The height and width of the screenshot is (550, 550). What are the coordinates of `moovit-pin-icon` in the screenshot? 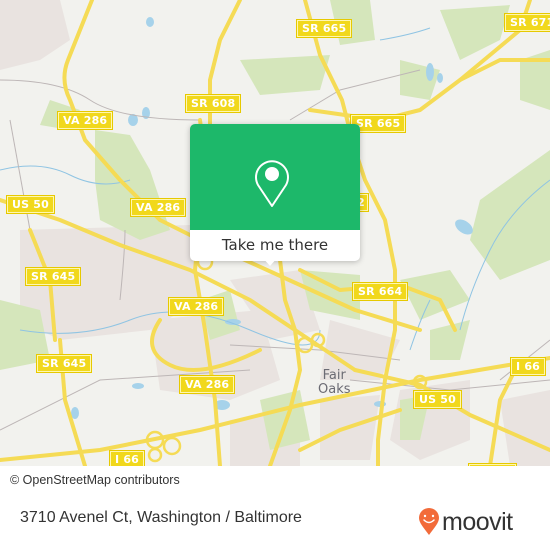 It's located at (429, 521).